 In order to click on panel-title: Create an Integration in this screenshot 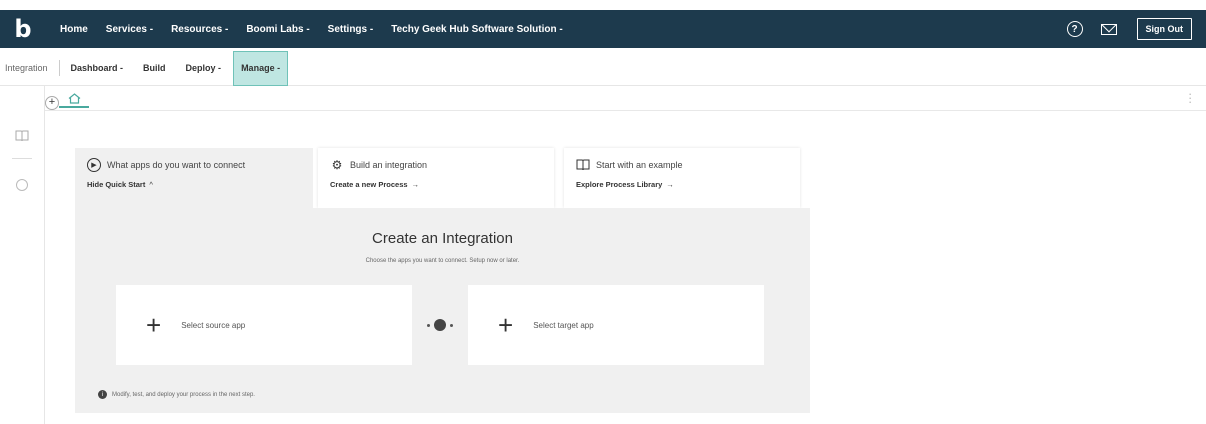, I will do `click(442, 238)`.